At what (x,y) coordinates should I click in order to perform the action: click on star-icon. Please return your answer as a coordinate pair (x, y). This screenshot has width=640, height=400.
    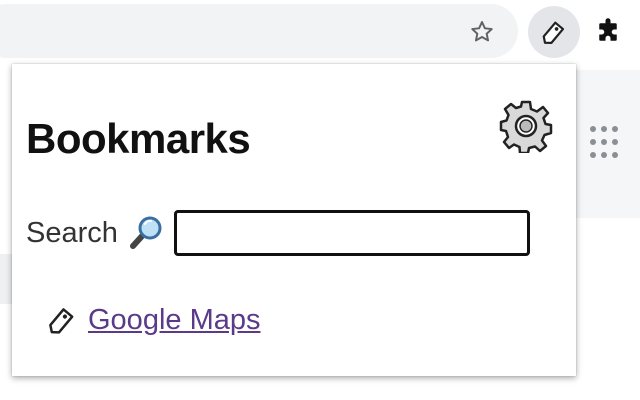
    Looking at the image, I should click on (482, 31).